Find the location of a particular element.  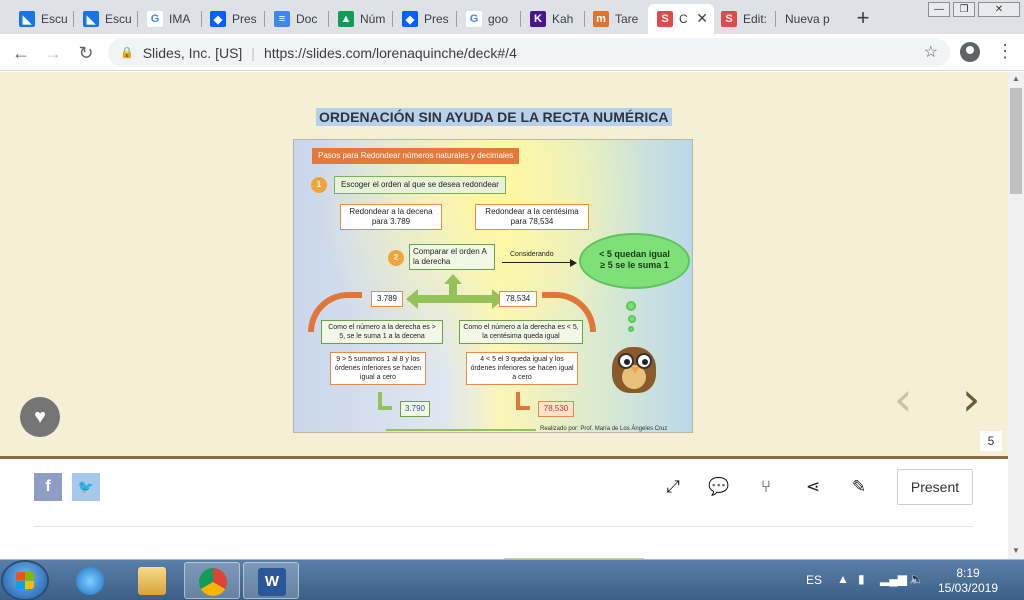

site-identity: Slides, Inc. [US] is located at coordinates (193, 53).